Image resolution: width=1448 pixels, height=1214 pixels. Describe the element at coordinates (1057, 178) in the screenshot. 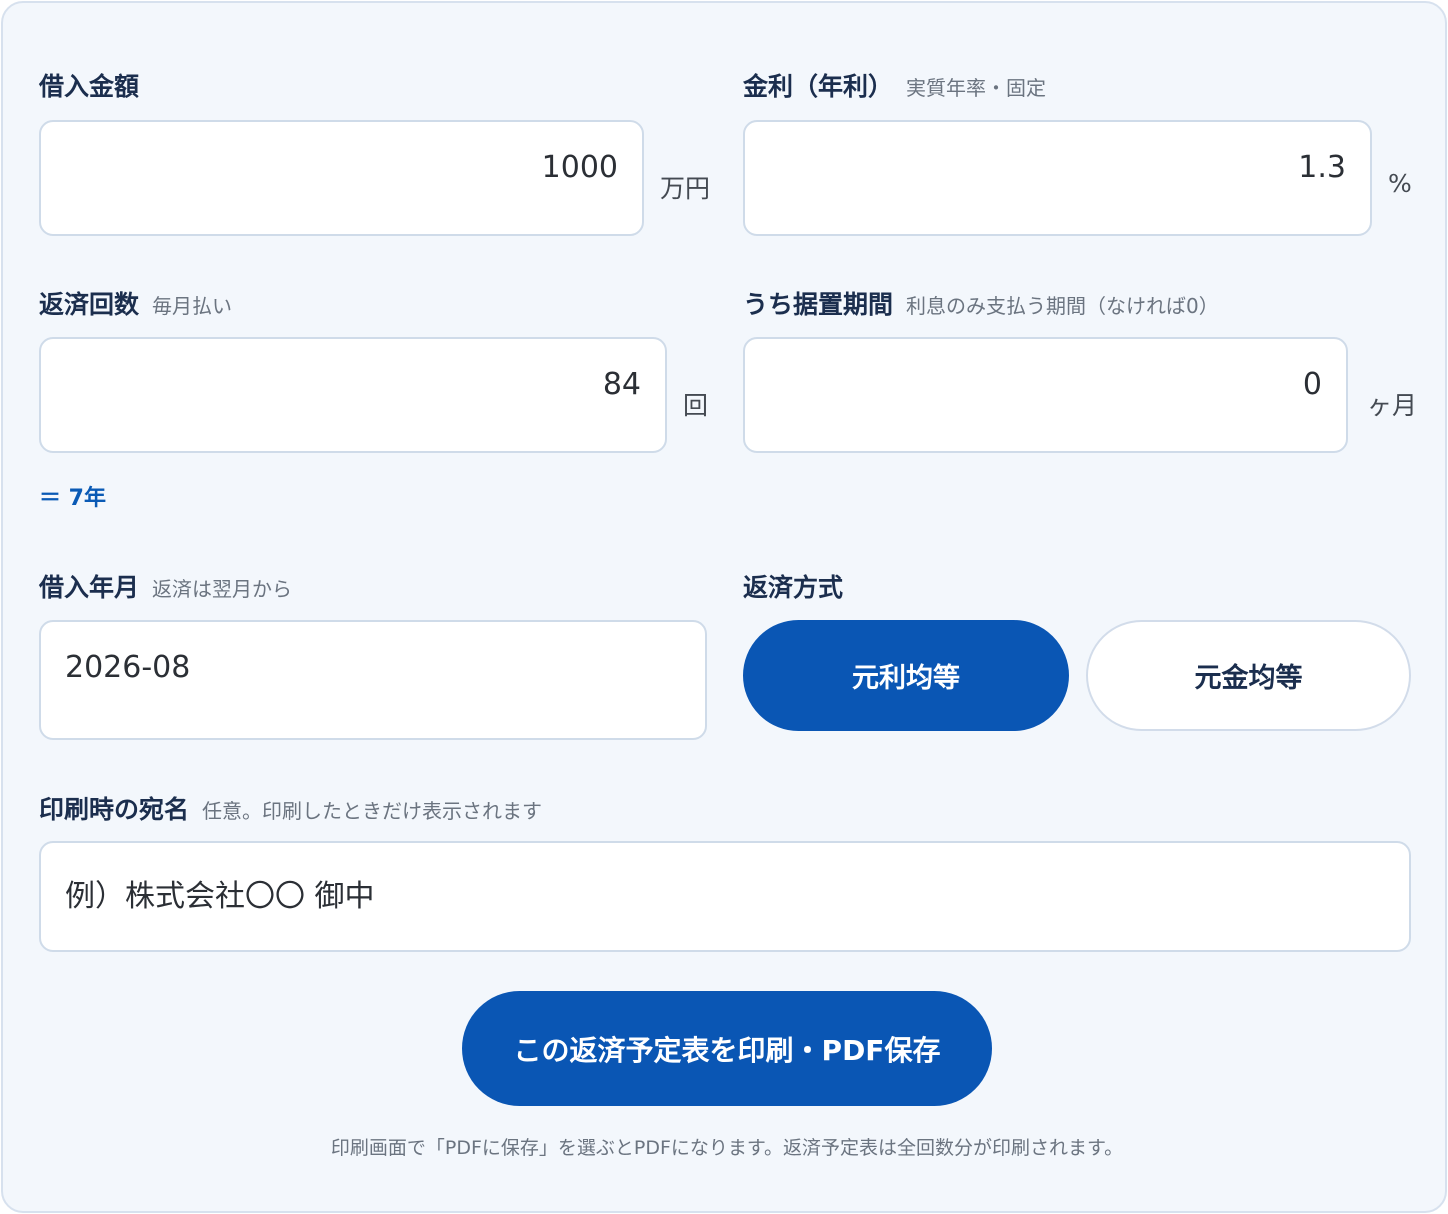

I see `interest-rate-input: 1.3` at that location.